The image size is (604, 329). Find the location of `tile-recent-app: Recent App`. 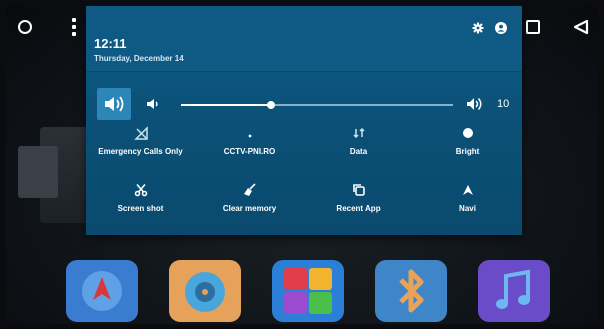

tile-recent-app: Recent App is located at coordinates (358, 198).